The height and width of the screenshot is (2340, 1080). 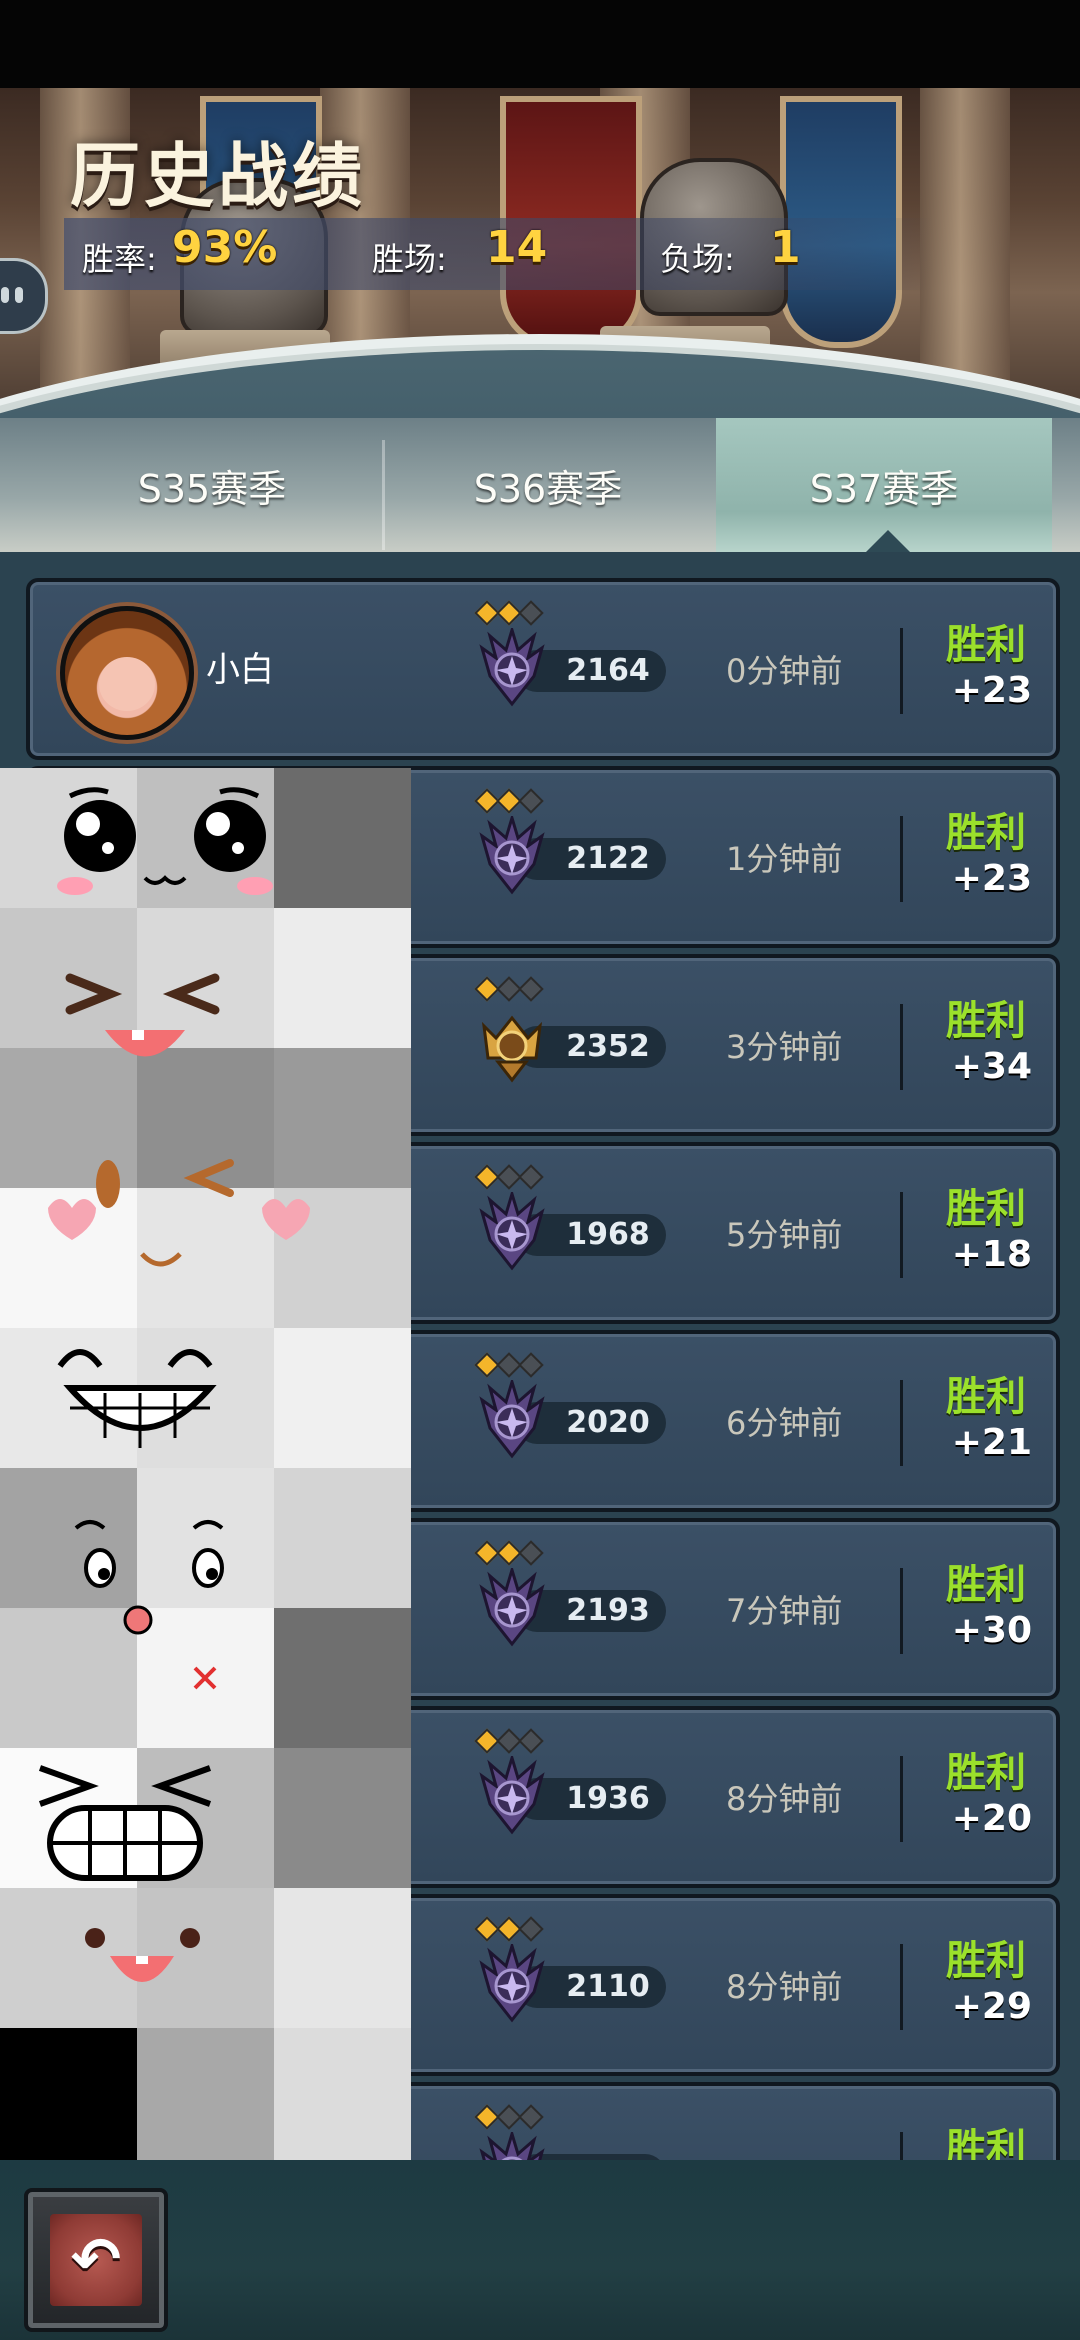 What do you see at coordinates (697, 259) in the screenshot?
I see `losses-label: 负场:` at bounding box center [697, 259].